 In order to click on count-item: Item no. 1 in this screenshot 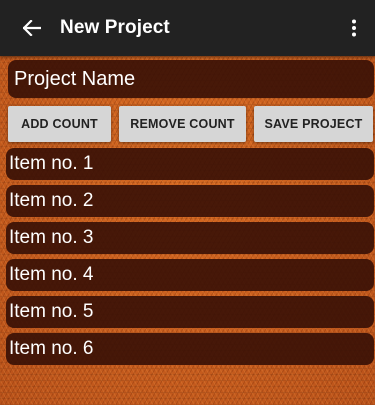, I will do `click(190, 164)`.